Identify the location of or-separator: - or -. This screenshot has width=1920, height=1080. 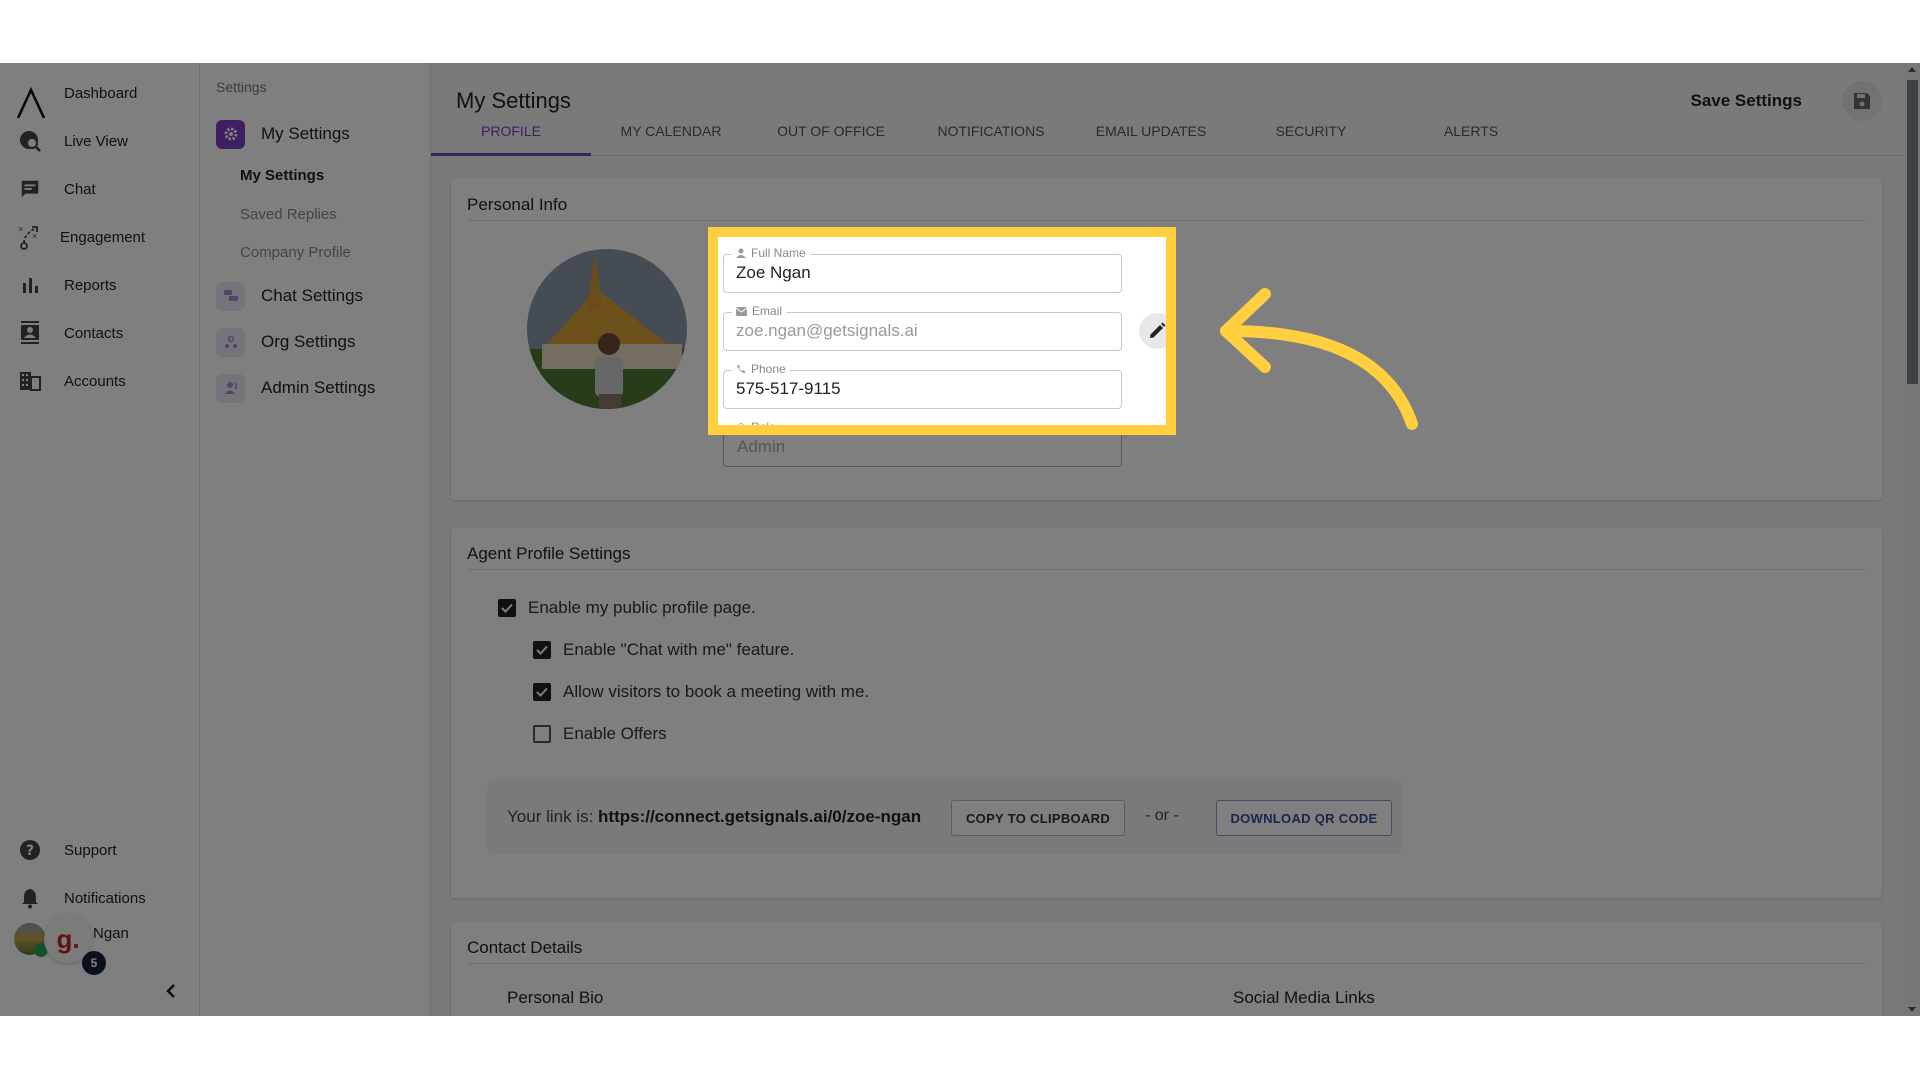
(1162, 815).